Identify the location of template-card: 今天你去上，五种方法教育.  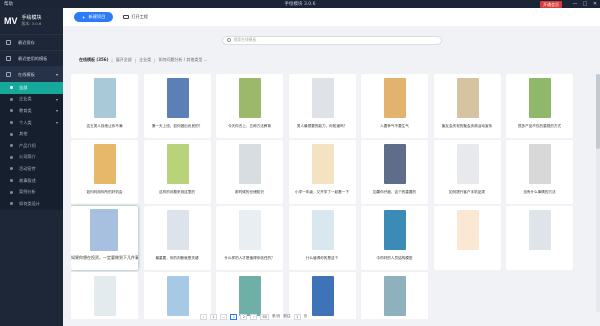
(249, 106).